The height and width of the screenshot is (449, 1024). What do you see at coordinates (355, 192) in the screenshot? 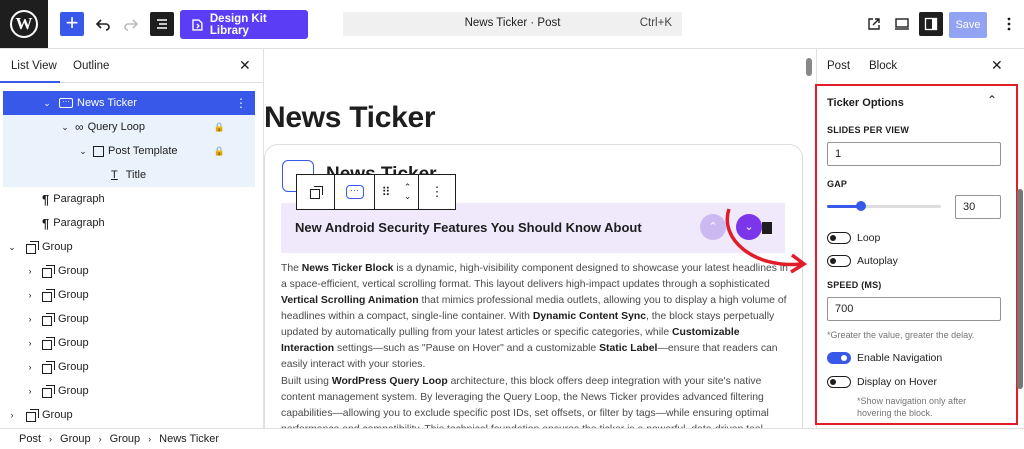
I see `block-type-button: ···` at bounding box center [355, 192].